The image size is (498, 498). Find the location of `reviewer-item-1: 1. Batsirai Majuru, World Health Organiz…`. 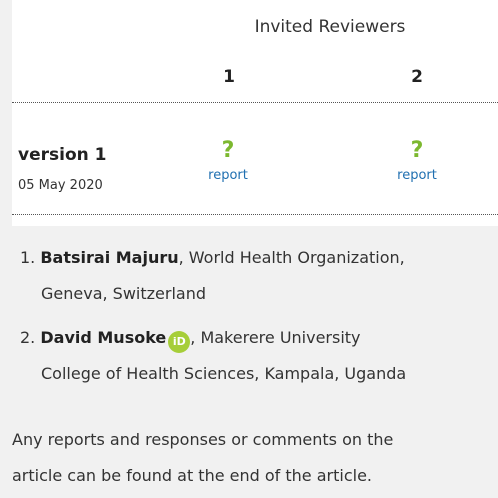

reviewer-item-1: 1. Batsirai Majuru, World Health Organiz… is located at coordinates (255, 276).